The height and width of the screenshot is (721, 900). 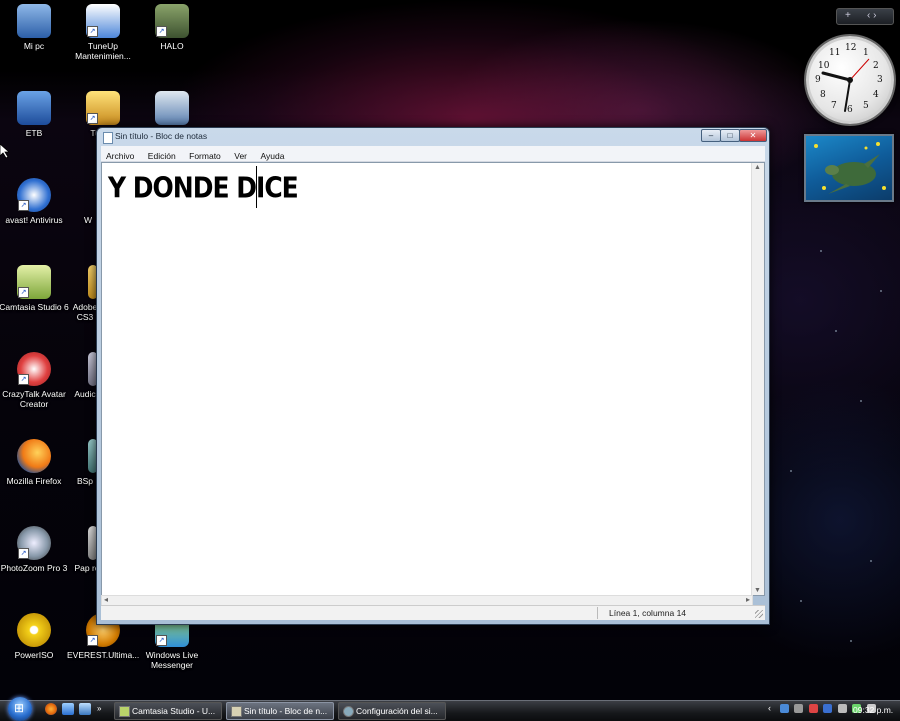 What do you see at coordinates (34, 46) in the screenshot?
I see `desktop-icon-label: Mi pc` at bounding box center [34, 46].